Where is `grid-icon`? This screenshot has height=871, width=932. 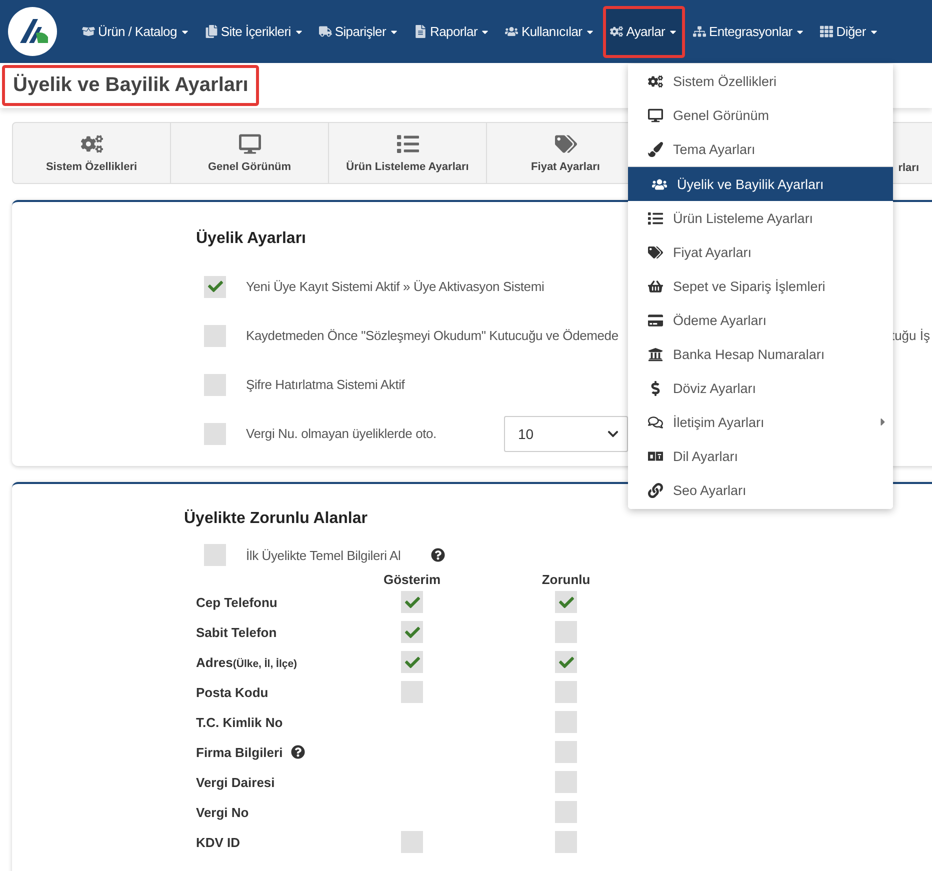
grid-icon is located at coordinates (827, 31).